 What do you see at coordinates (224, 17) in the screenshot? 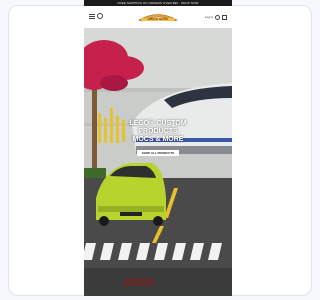
I see `cart-icon` at bounding box center [224, 17].